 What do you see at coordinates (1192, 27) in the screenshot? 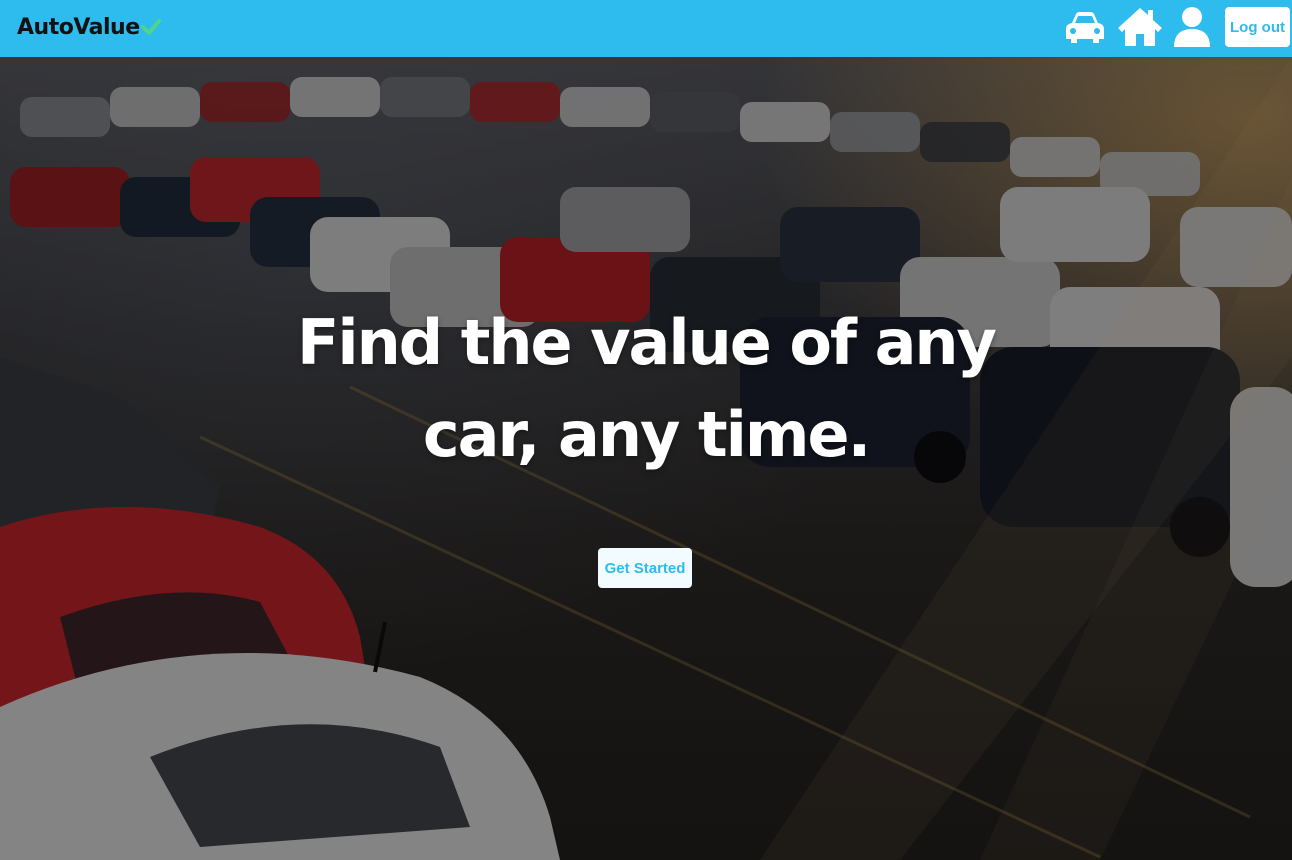
I see `user-icon` at bounding box center [1192, 27].